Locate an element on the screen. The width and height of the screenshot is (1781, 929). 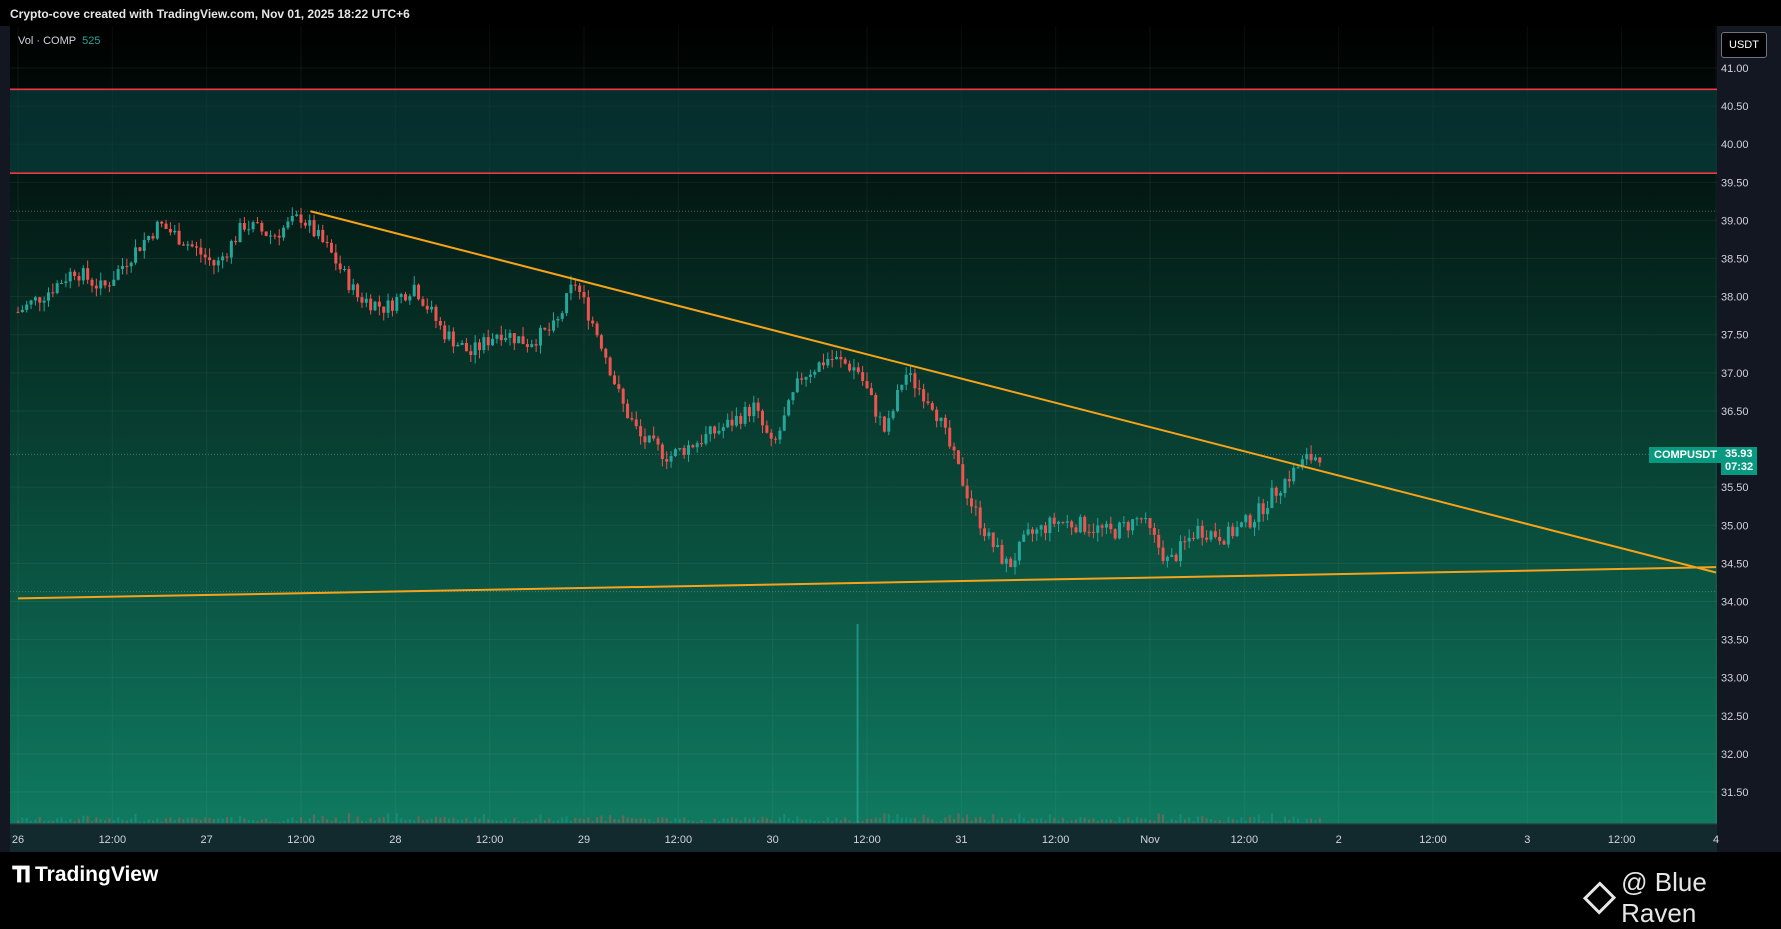
volume-legend: Vol · COMP 525 is located at coordinates (59, 41).